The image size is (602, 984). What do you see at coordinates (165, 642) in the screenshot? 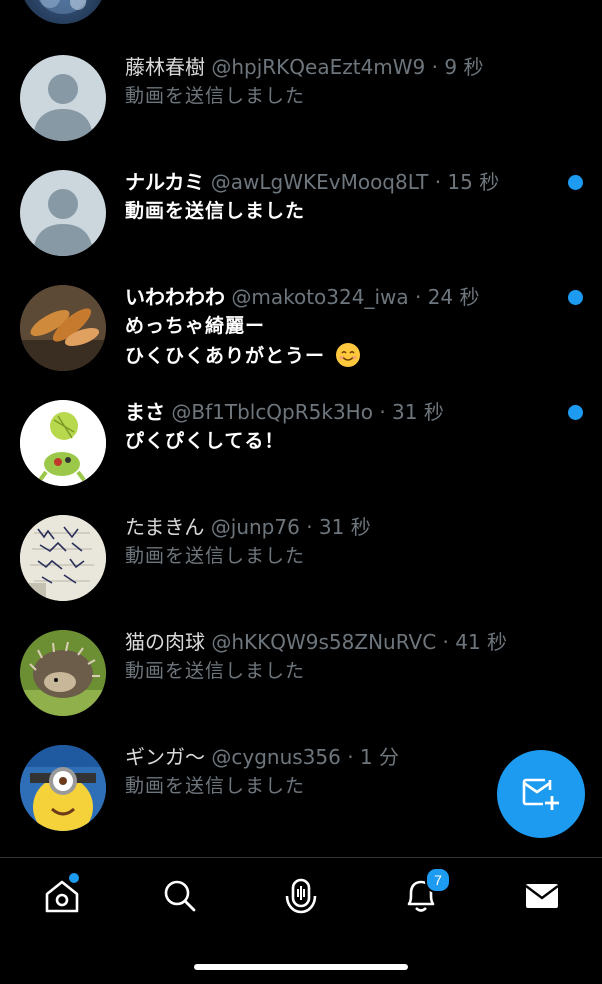
I see `conversation-name: 猫の肉球` at bounding box center [165, 642].